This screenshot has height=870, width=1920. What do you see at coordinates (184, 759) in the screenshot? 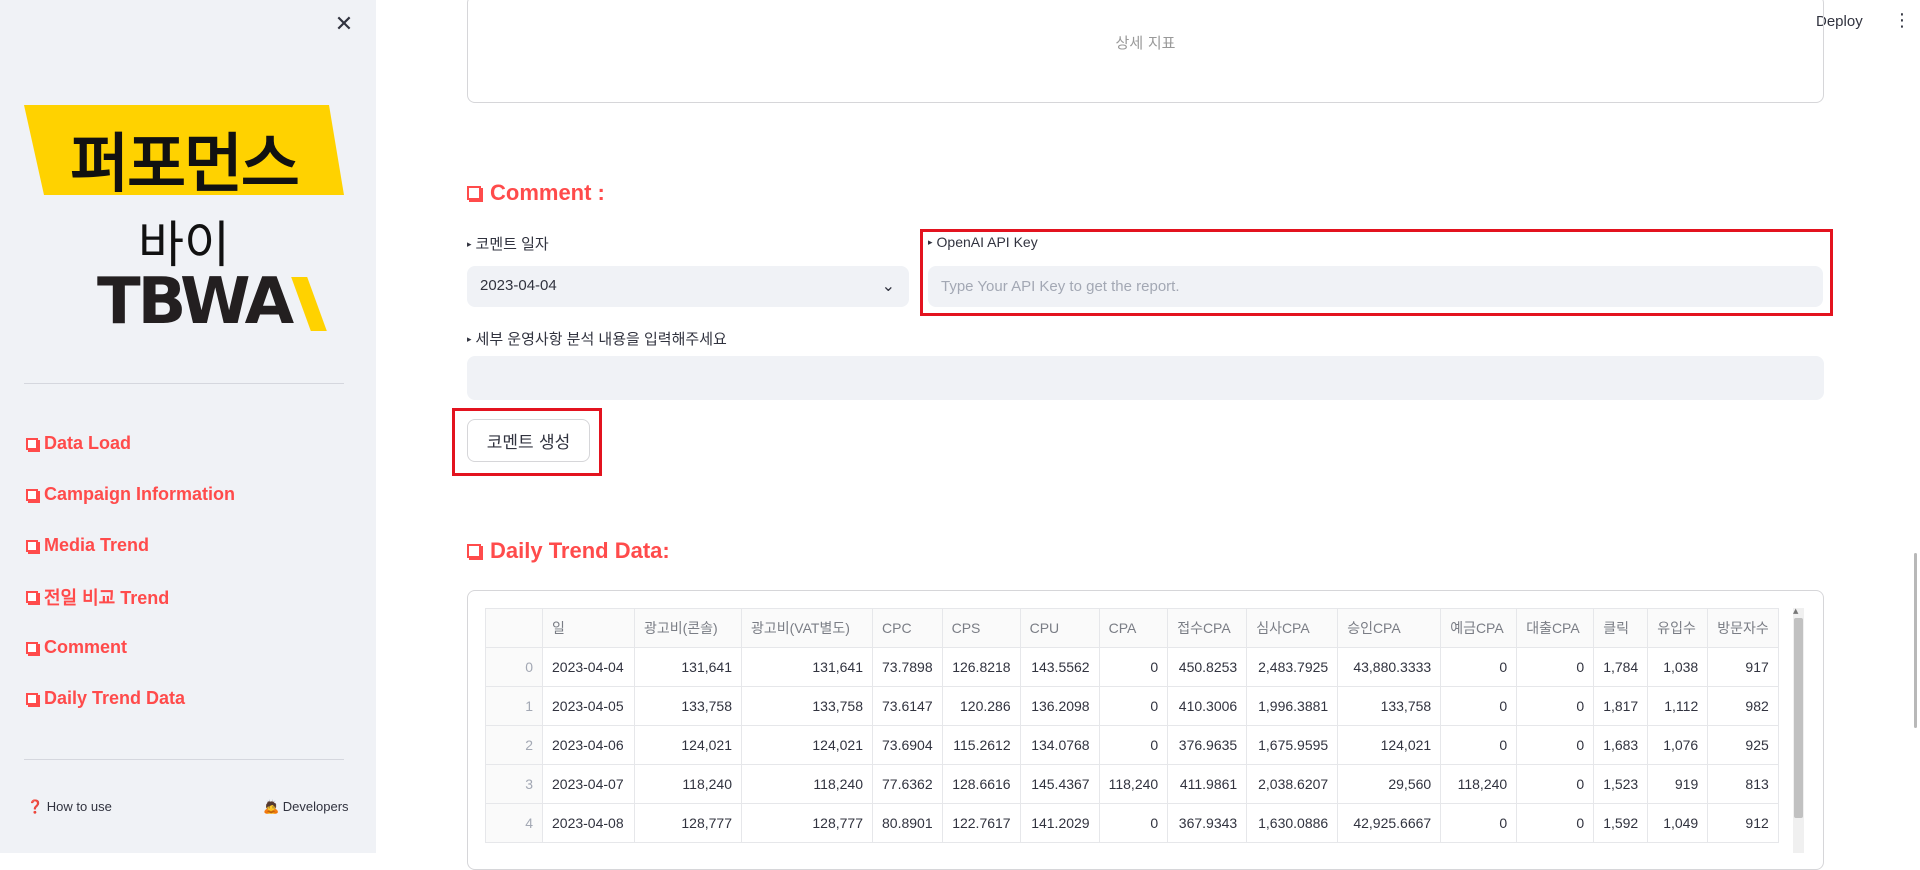
I see `sidebar-divider-bottom` at bounding box center [184, 759].